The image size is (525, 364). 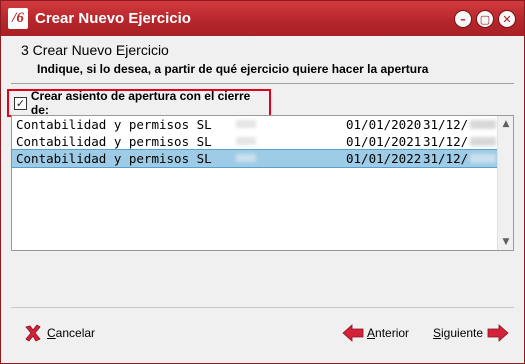 I want to click on cancel-x-icon, so click(x=33, y=333).